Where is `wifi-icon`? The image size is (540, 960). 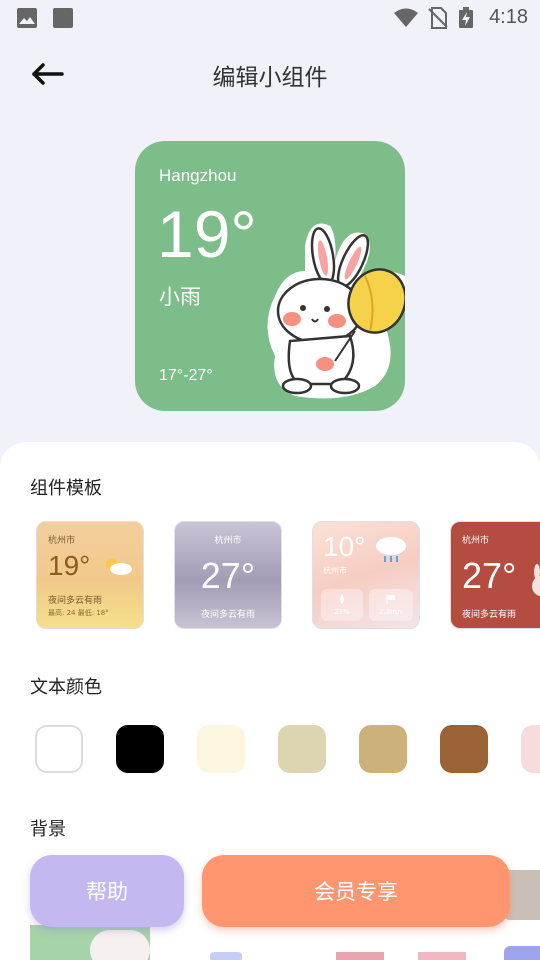
wifi-icon is located at coordinates (406, 17).